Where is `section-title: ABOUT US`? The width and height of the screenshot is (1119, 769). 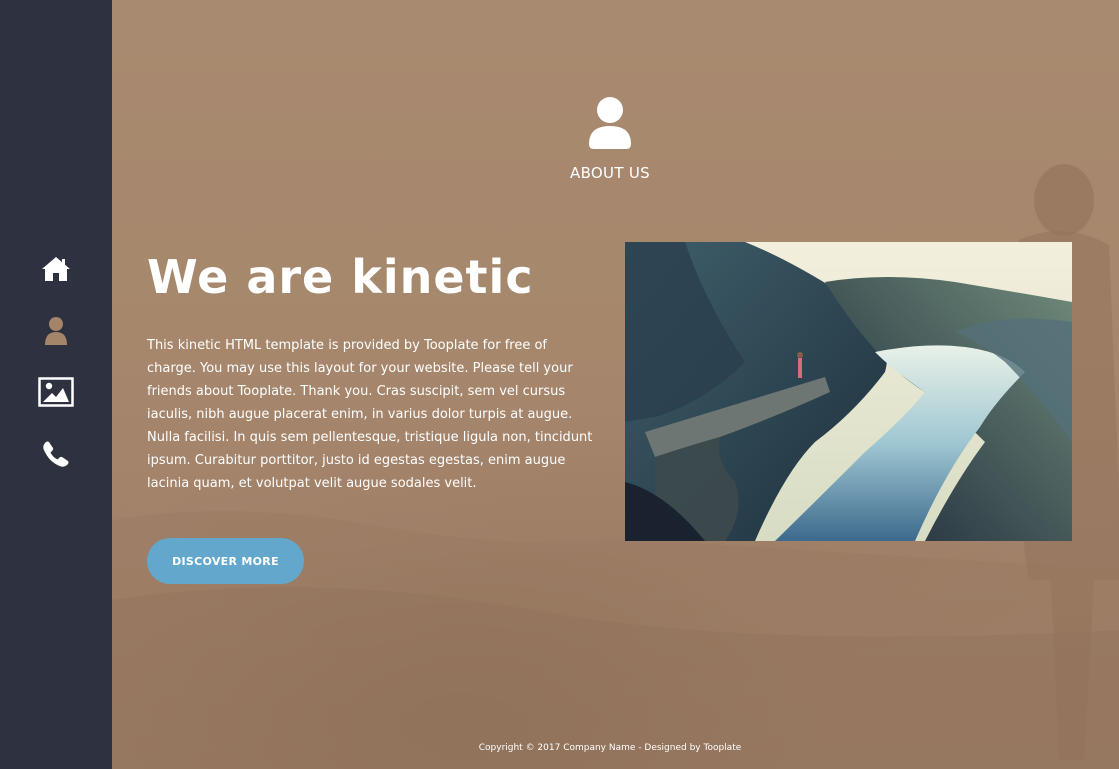
section-title: ABOUT US is located at coordinates (610, 173).